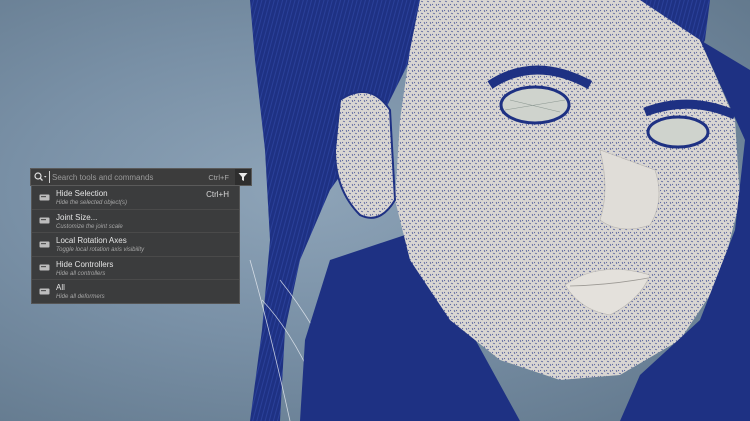 The height and width of the screenshot is (421, 750). I want to click on ear-mesh, so click(365, 155).